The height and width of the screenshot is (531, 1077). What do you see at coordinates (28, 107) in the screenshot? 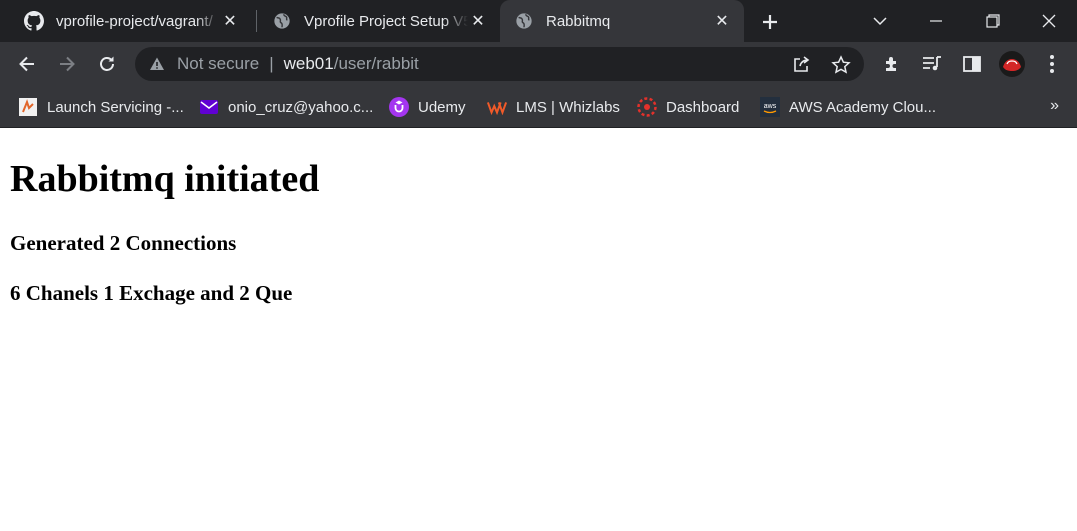
I see `launch-servicing-icon` at bounding box center [28, 107].